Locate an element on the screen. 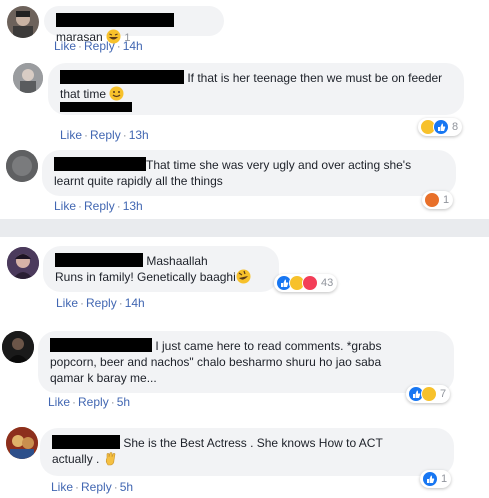 The width and height of the screenshot is (489, 498). comment-bubble: marasan 1 is located at coordinates (134, 25).